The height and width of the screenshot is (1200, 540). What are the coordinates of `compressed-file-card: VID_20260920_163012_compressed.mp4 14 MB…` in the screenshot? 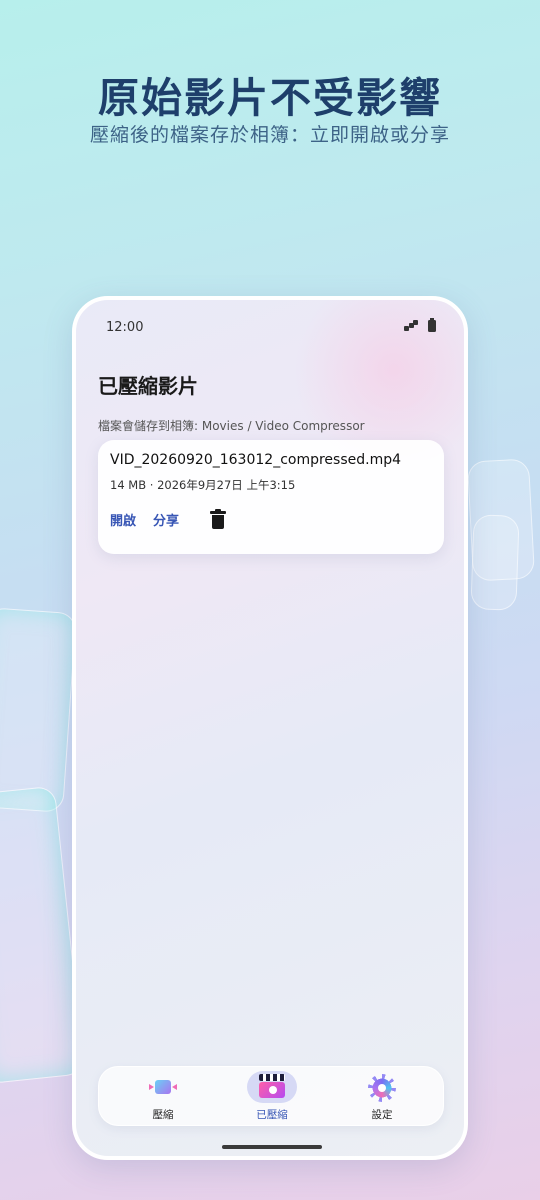 It's located at (271, 497).